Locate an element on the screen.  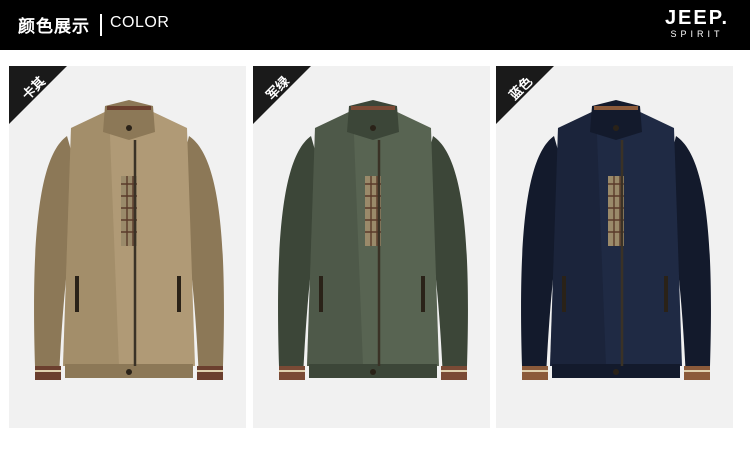
brand-logo: JEEP. SPIRIT is located at coordinates (697, 24).